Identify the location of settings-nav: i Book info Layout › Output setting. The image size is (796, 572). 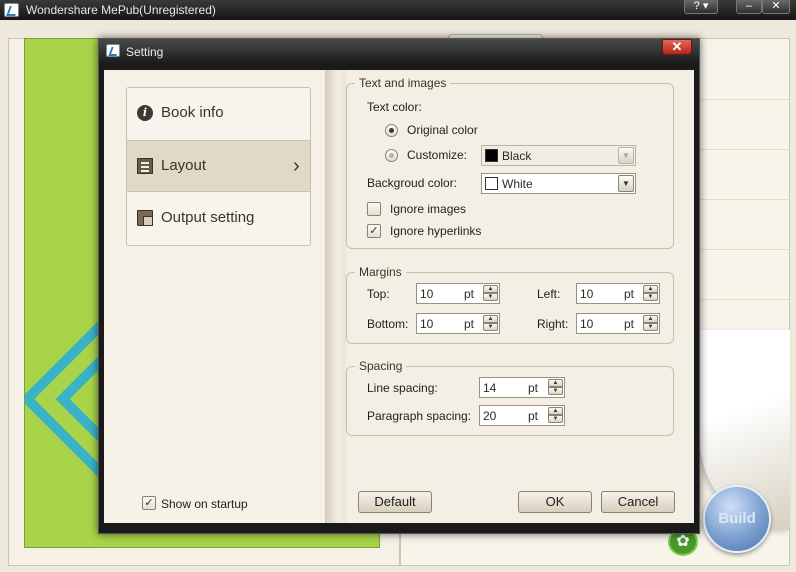
(218, 166).